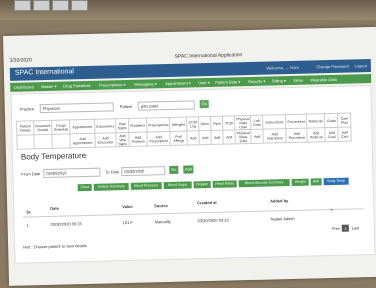 This screenshot has width=376, height=288. Describe the element at coordinates (25, 142) in the screenshot. I see `grid-cell` at that location.